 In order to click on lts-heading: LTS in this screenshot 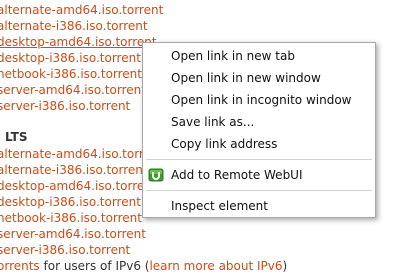, I will do `click(16, 137)`.